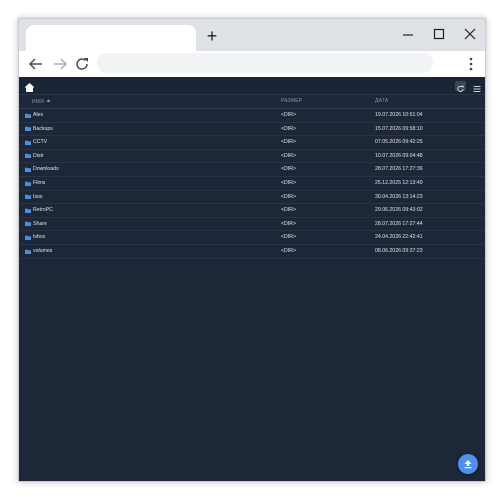 The width and height of the screenshot is (504, 500). I want to click on file-list-header: ИМЯ РАЗМЕР ДАТА, so click(252, 102).